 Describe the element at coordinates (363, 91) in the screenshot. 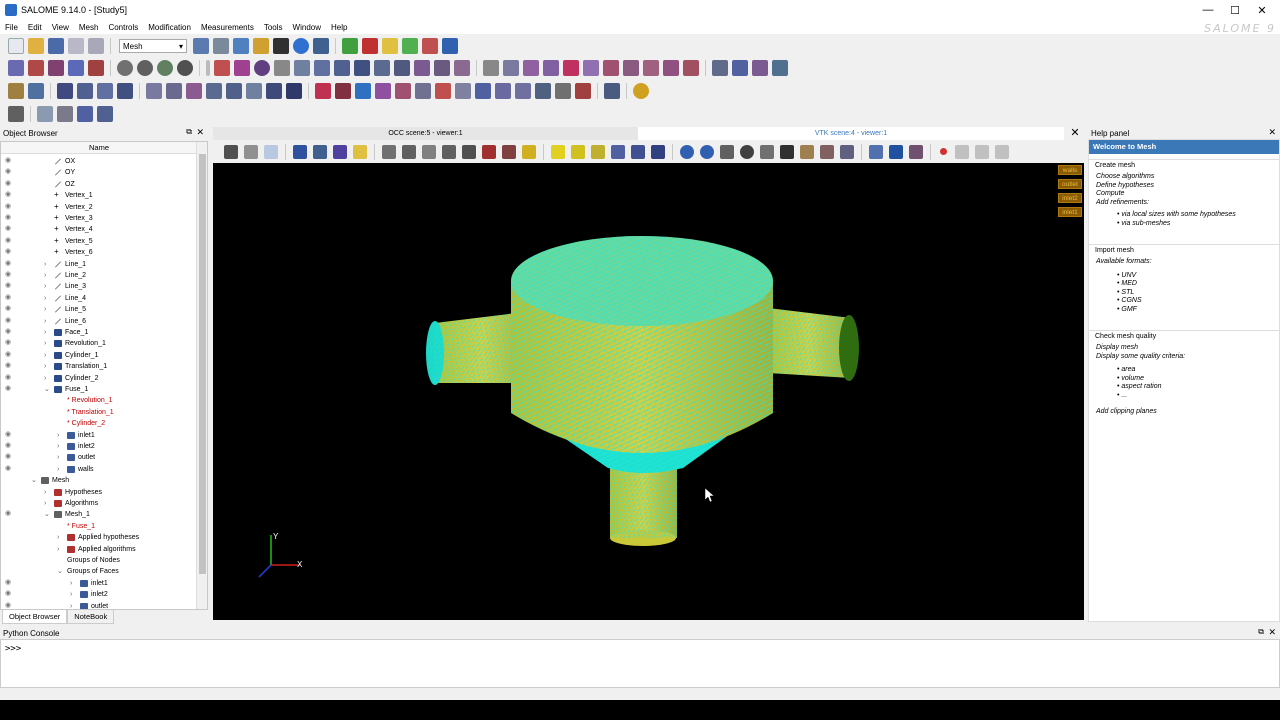

I see `extrusion-along-path-icon` at that location.